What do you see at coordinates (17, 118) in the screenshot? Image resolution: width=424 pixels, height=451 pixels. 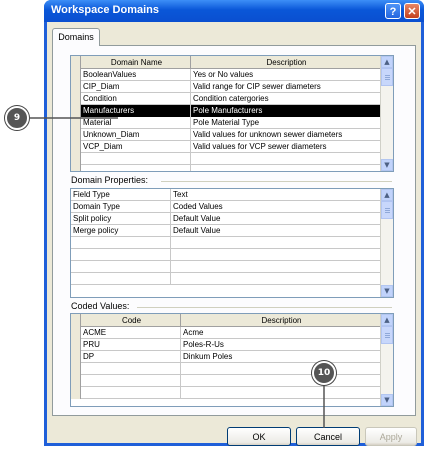 I see `callout-9: 9` at bounding box center [17, 118].